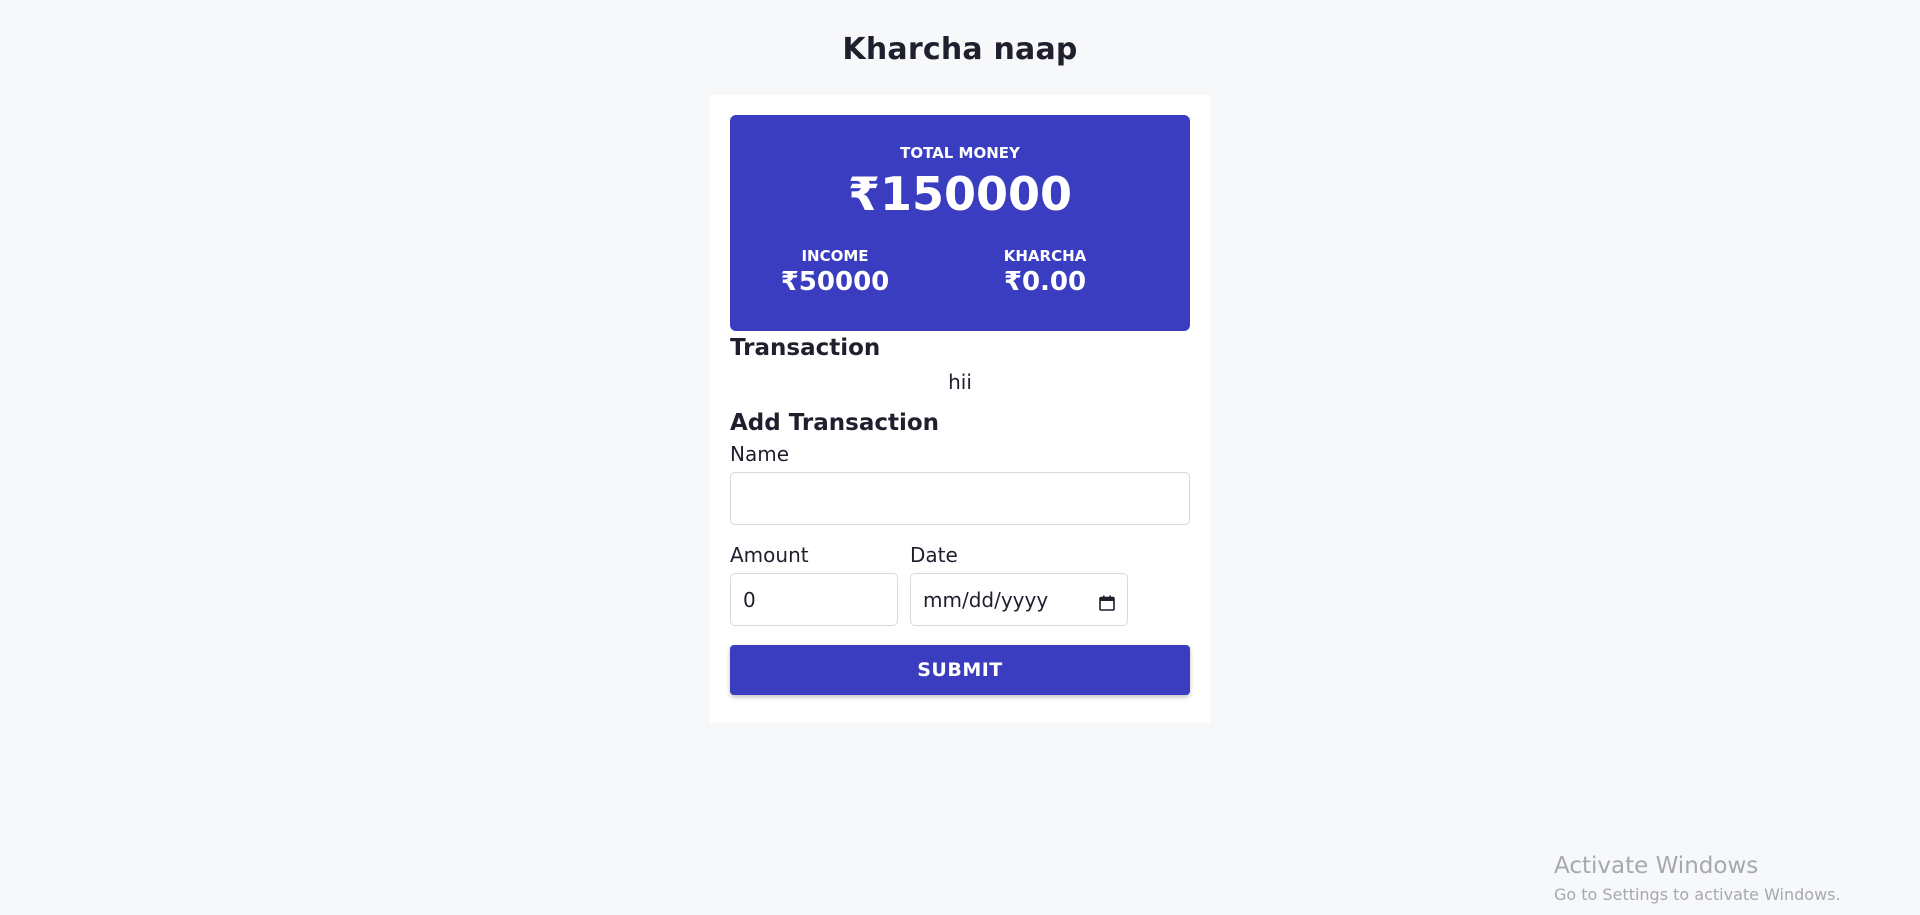  I want to click on date-placeholder: mm/dd/yyyy, so click(986, 599).